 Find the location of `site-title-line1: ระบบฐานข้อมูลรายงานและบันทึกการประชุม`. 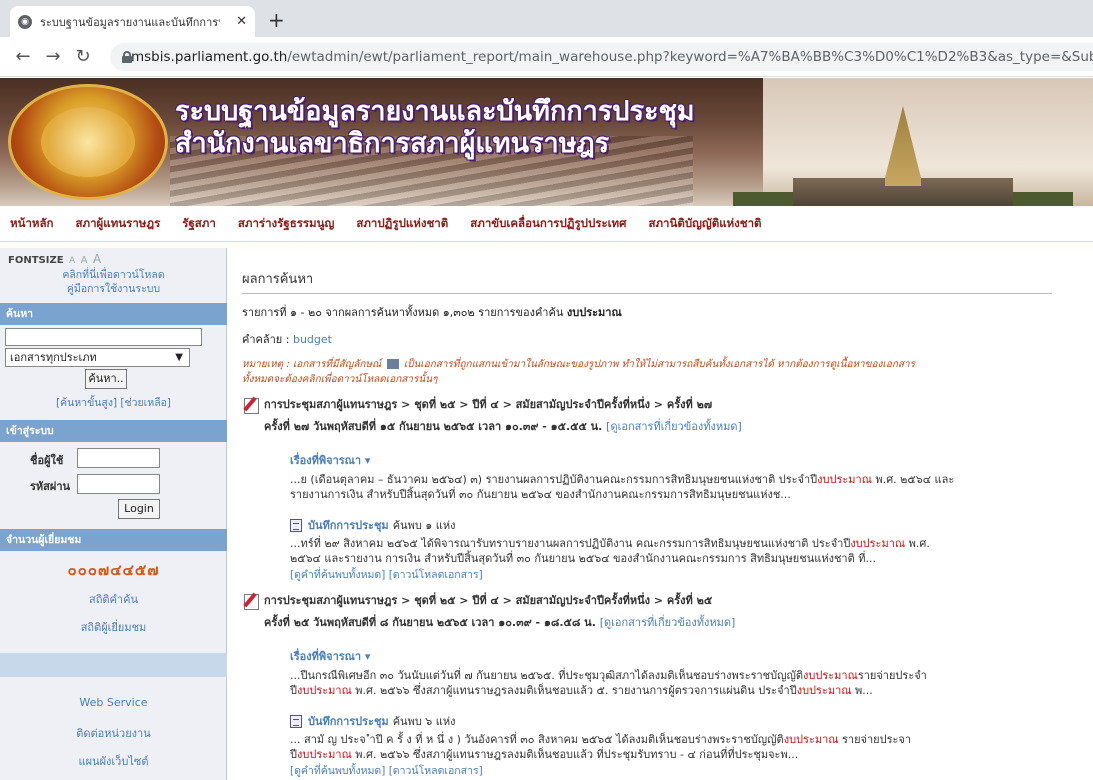

site-title-line1: ระบบฐานข้อมูลรายงานและบันทึกการประชุม is located at coordinates (435, 111).